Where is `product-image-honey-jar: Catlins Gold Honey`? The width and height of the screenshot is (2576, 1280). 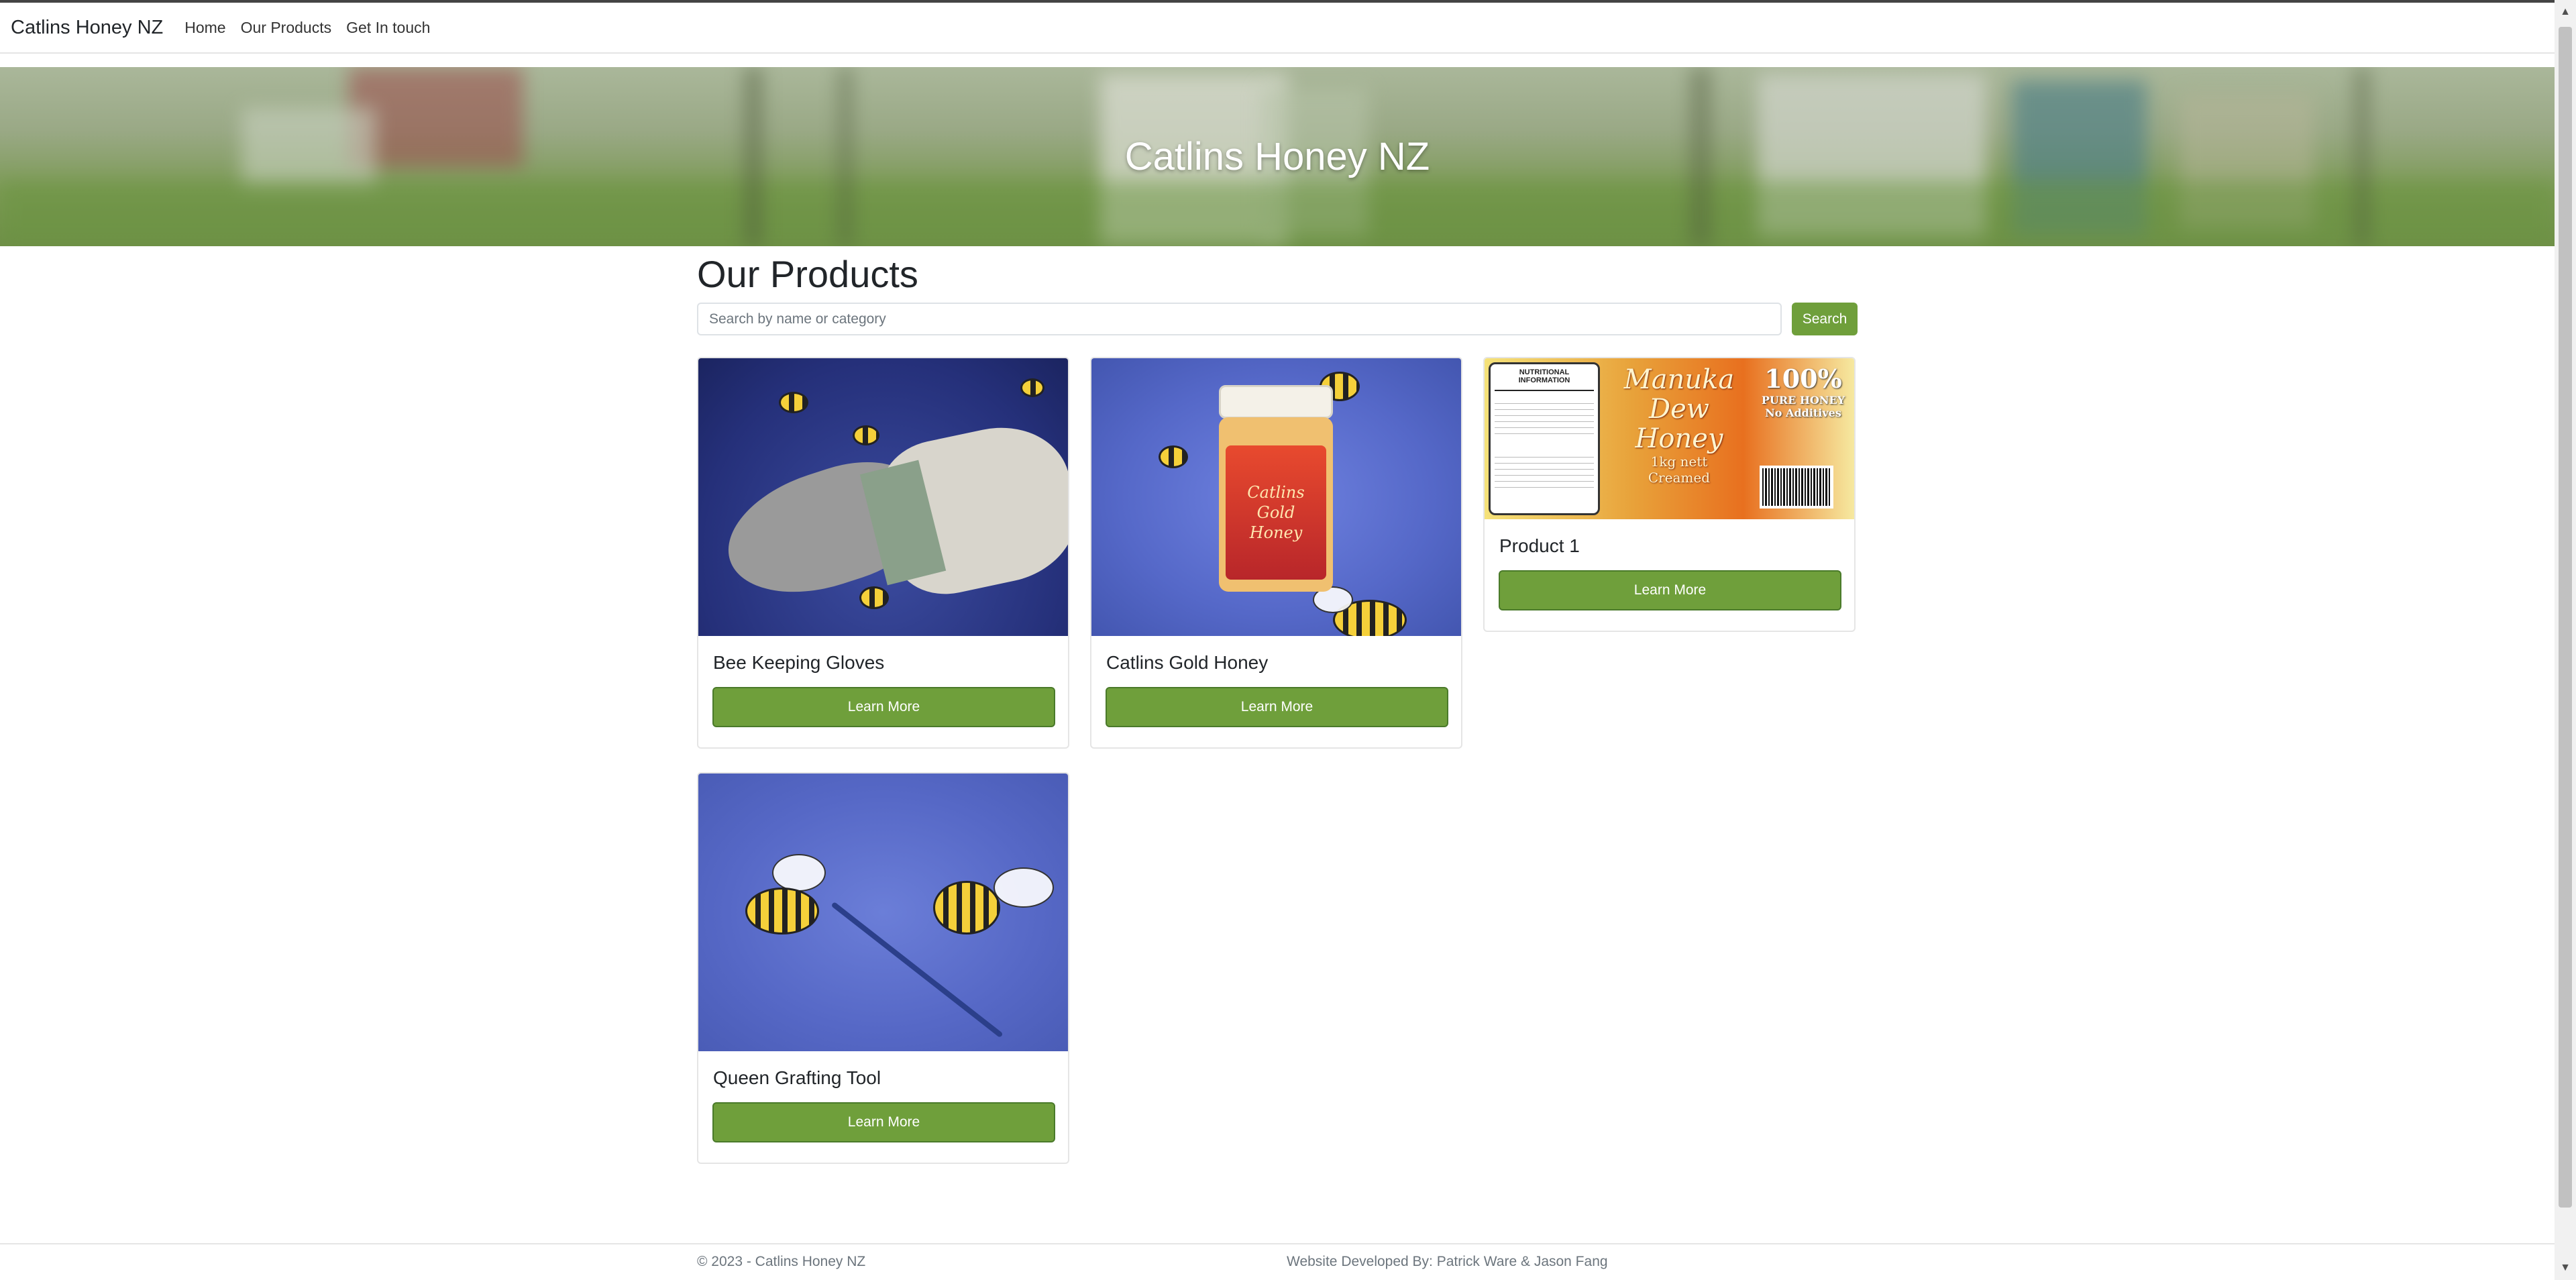
product-image-honey-jar: Catlins Gold Honey is located at coordinates (1276, 497).